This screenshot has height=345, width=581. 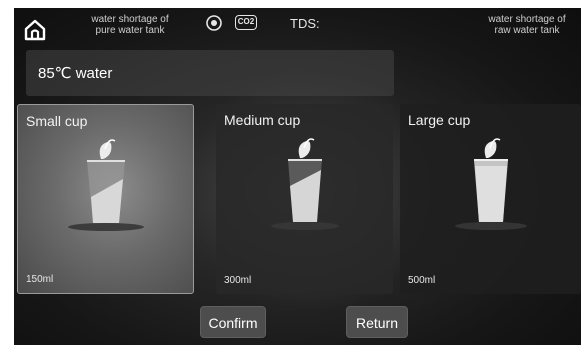 What do you see at coordinates (238, 280) in the screenshot?
I see `cup-option-volume: 300ml` at bounding box center [238, 280].